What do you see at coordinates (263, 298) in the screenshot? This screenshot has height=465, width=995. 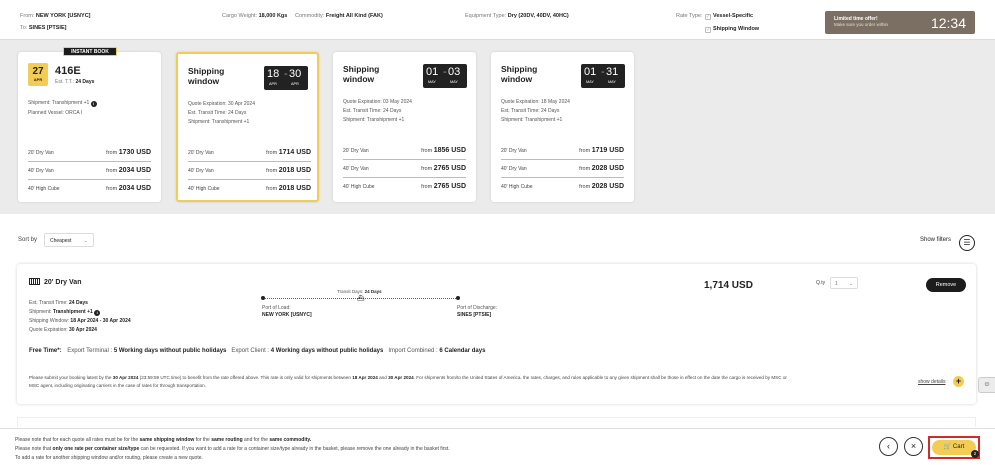 I see `origin-dot` at bounding box center [263, 298].